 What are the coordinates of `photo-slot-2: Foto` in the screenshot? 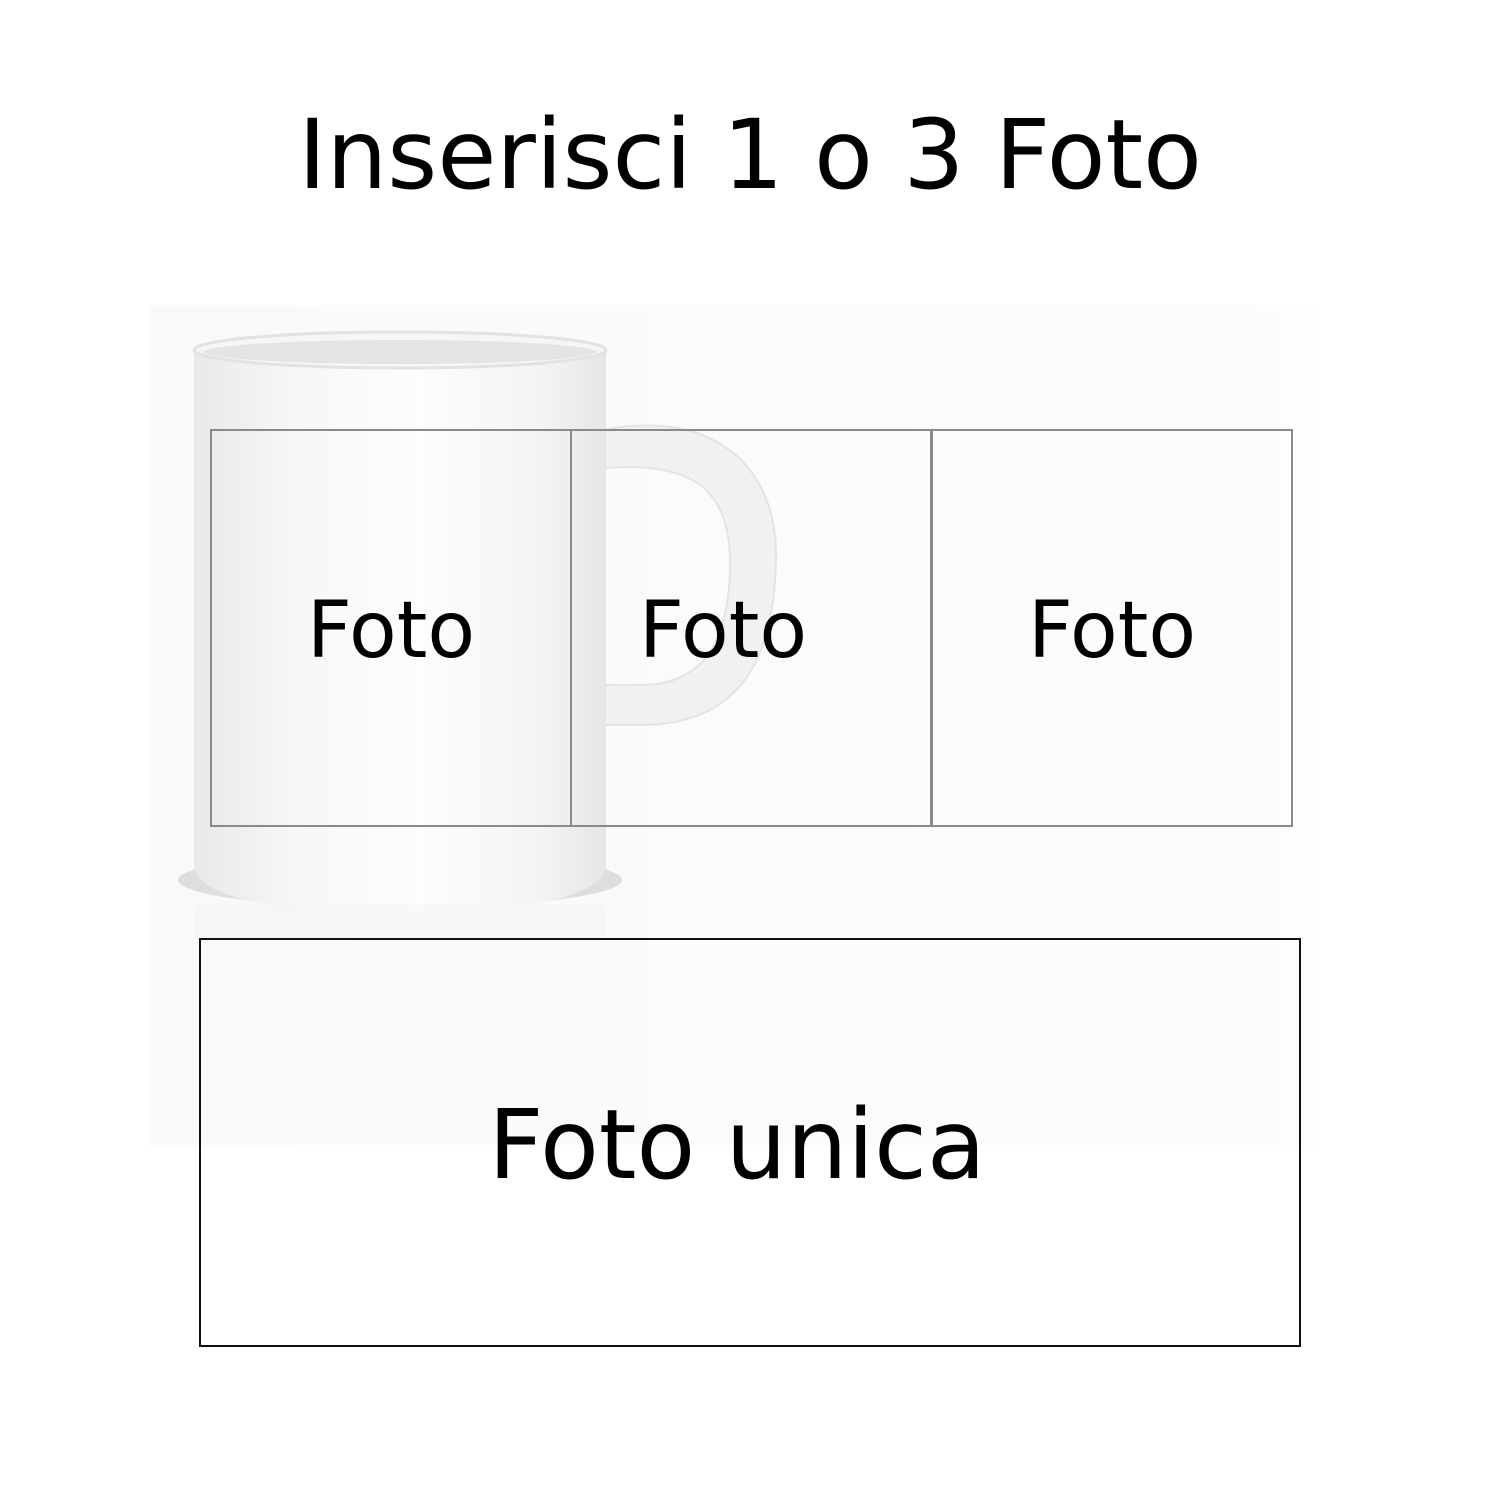 It's located at (751, 628).